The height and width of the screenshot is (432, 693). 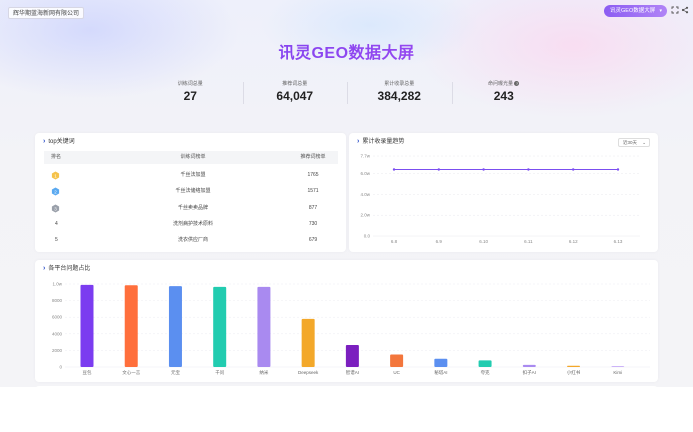 I want to click on stat-label: 命问曝光量 ?, so click(x=504, y=84).